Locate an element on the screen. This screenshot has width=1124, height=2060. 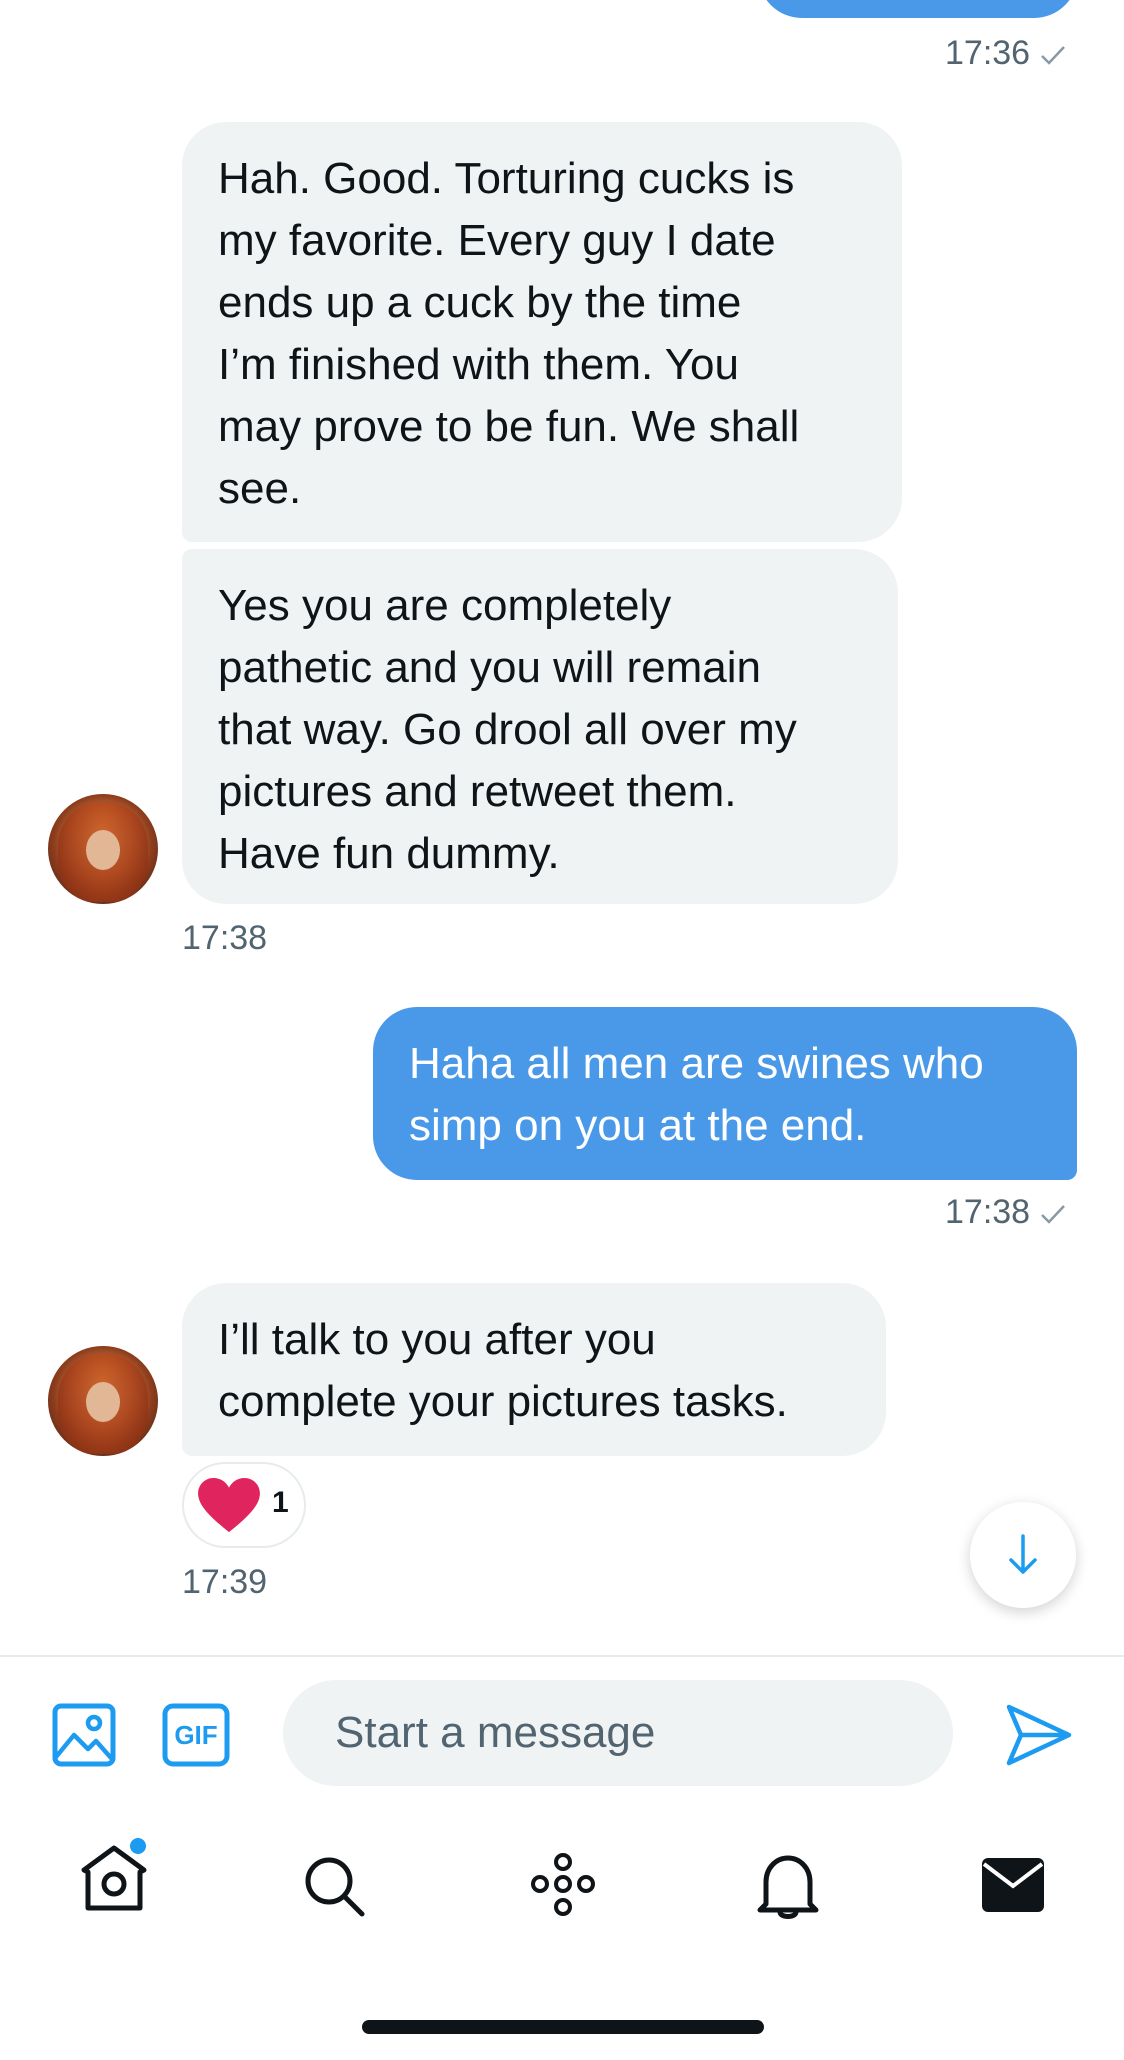
nav-home is located at coordinates (114, 1876).